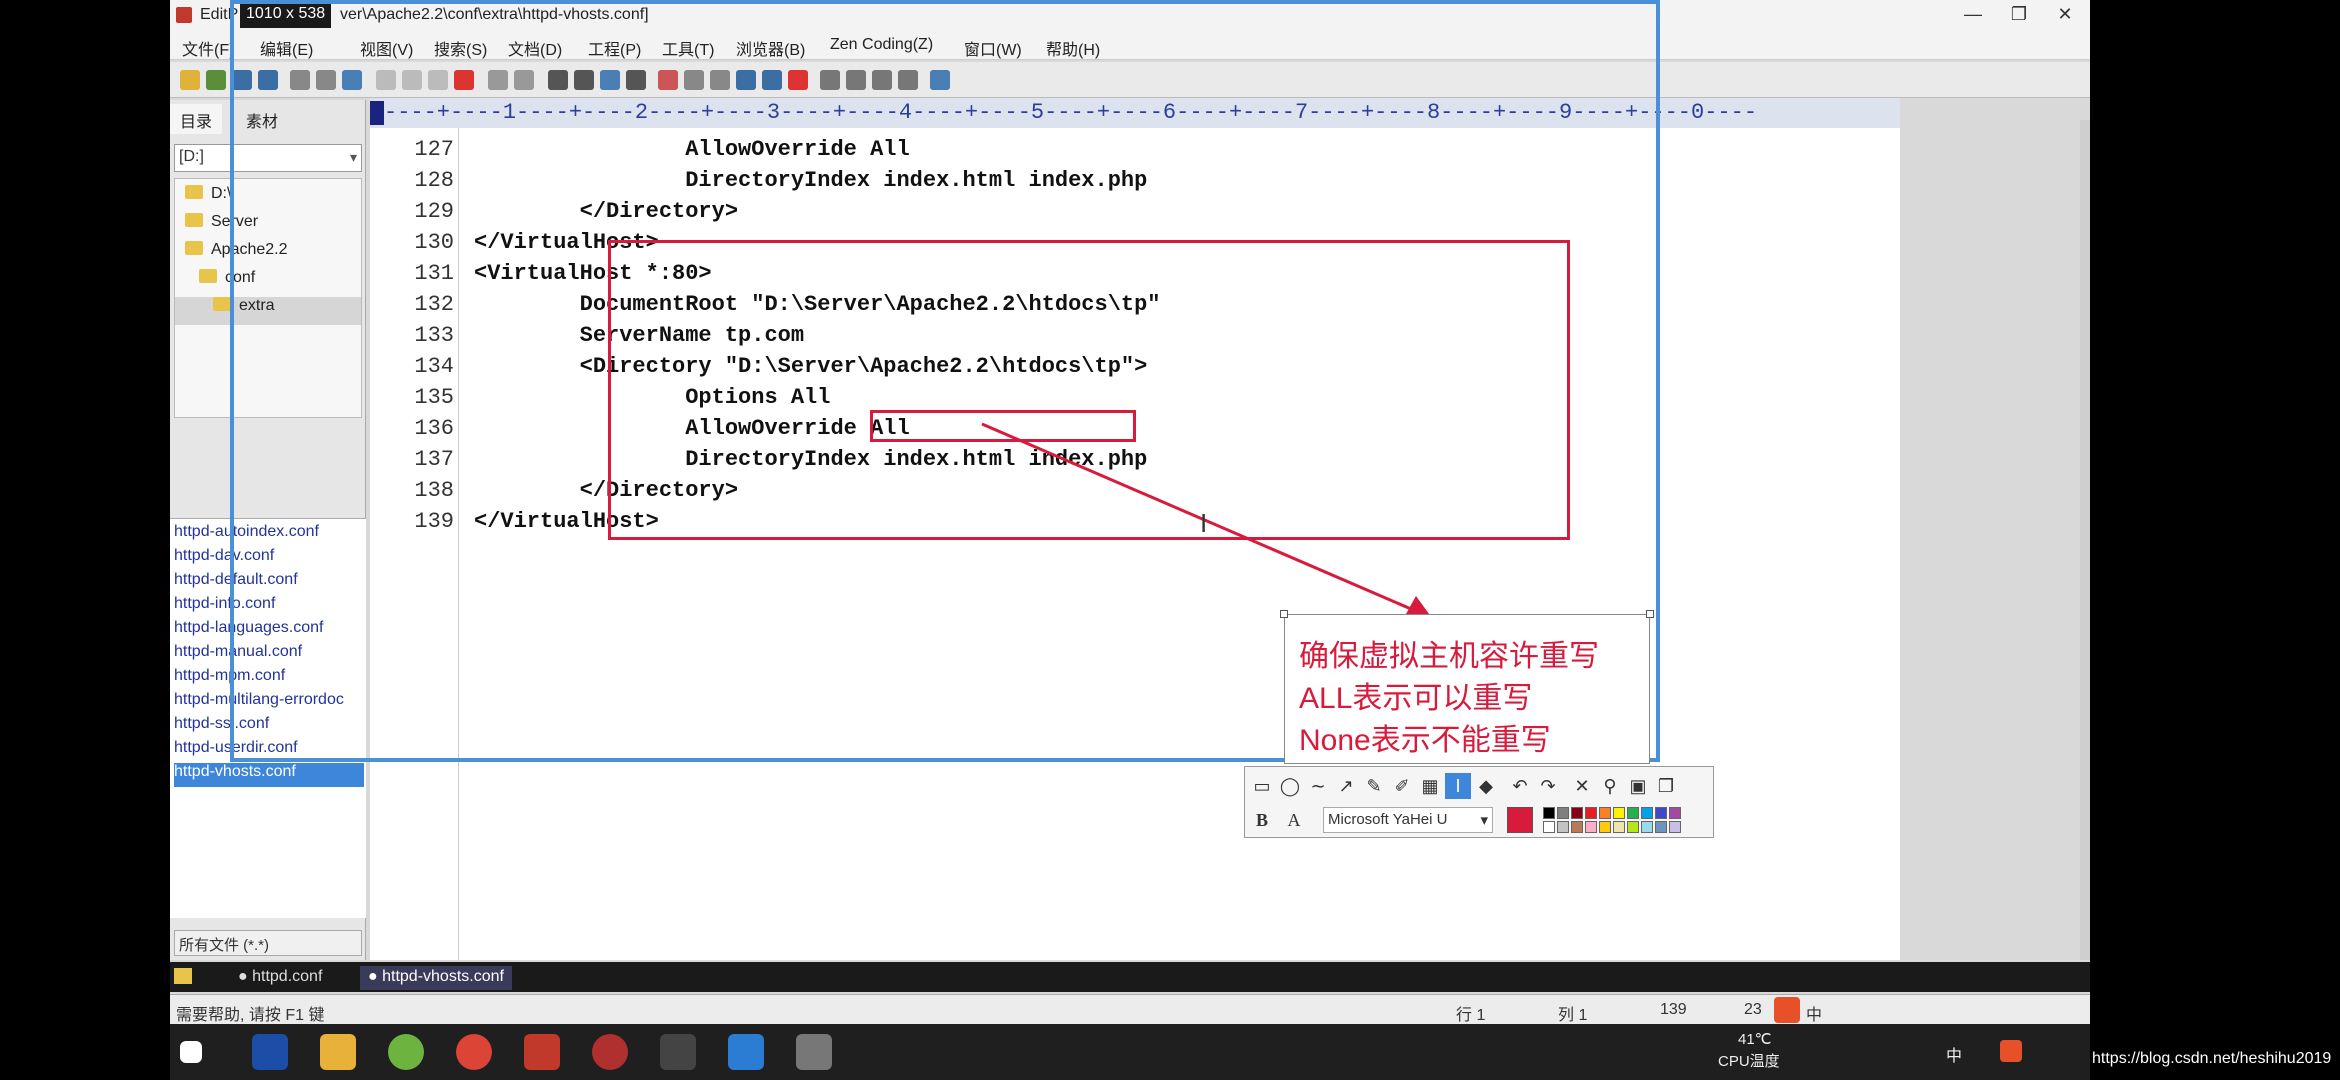 Image resolution: width=2340 pixels, height=1080 pixels. What do you see at coordinates (1753, 1009) in the screenshot?
I see `status-chars: 23` at bounding box center [1753, 1009].